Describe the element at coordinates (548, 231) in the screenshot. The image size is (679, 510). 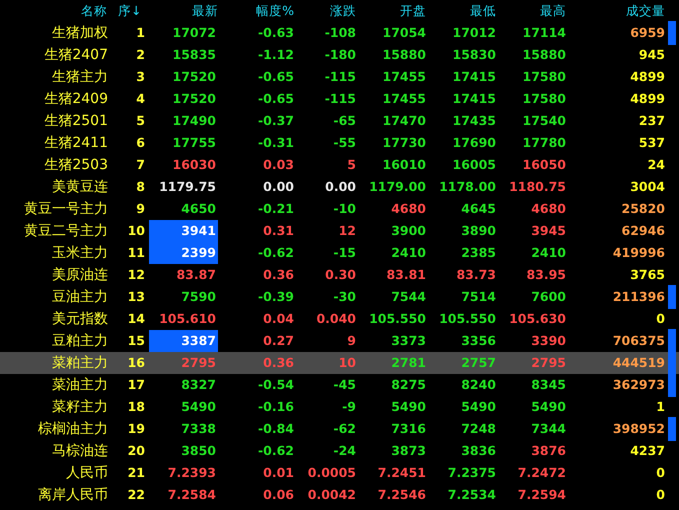
I see `table-cell: 3945` at that location.